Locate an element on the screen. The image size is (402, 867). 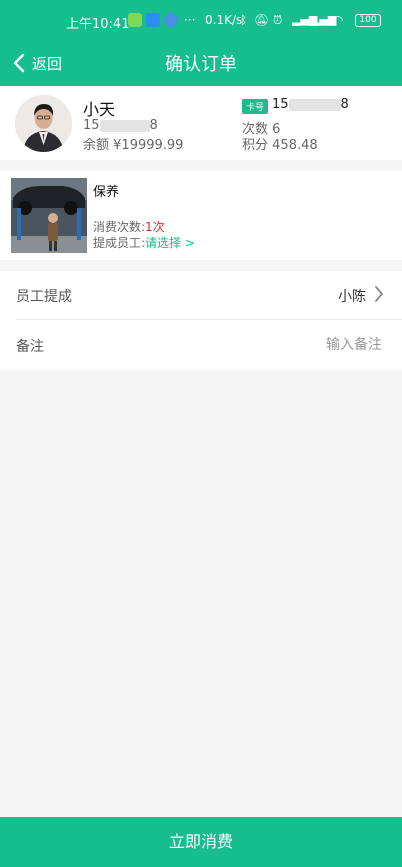
member-balance: 余额 ¥19999.99 is located at coordinates (133, 143).